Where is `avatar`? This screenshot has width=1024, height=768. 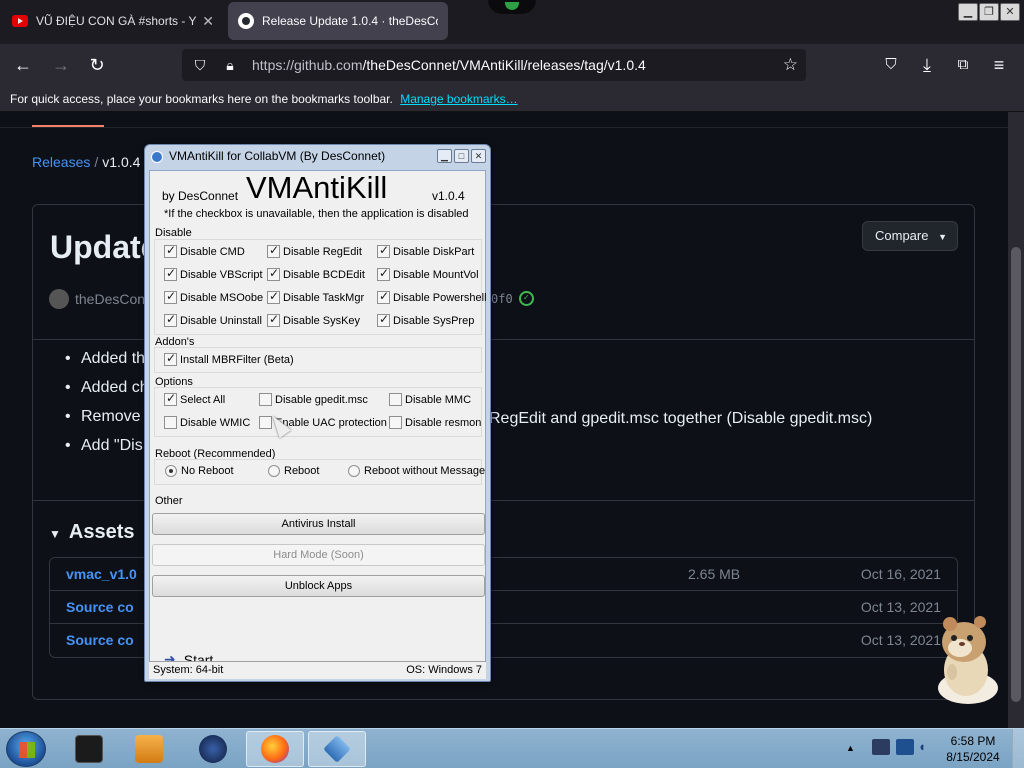
avatar is located at coordinates (59, 299).